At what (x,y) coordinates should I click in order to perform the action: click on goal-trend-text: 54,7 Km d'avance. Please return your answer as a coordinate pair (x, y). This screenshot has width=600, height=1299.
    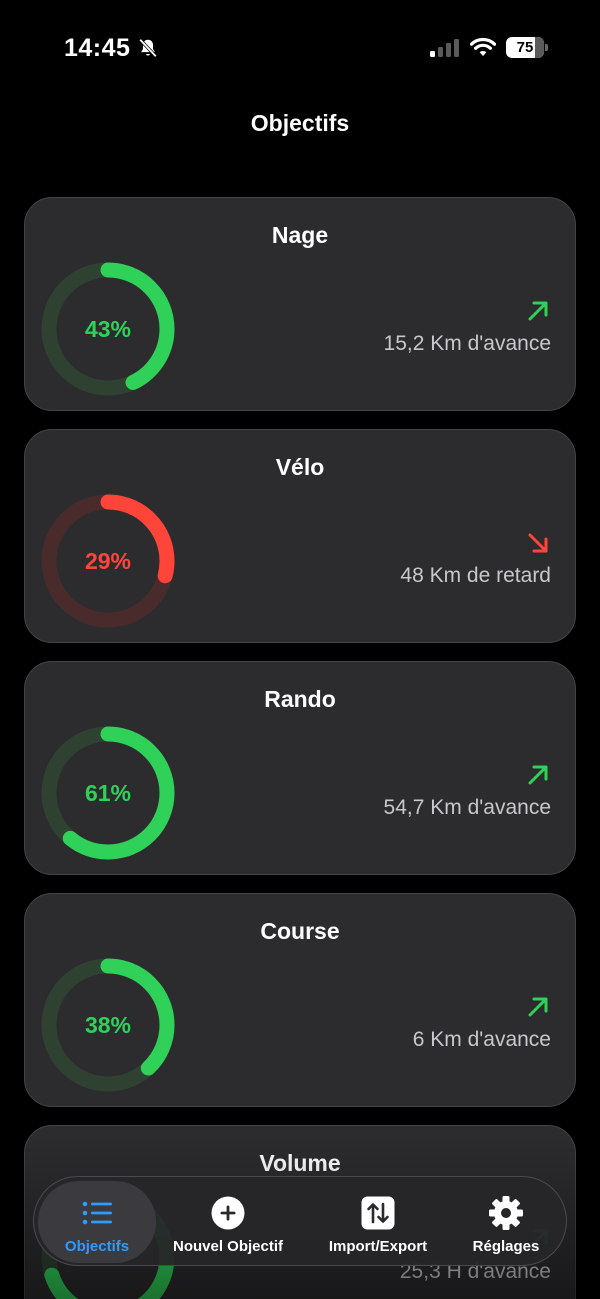
    Looking at the image, I should click on (467, 807).